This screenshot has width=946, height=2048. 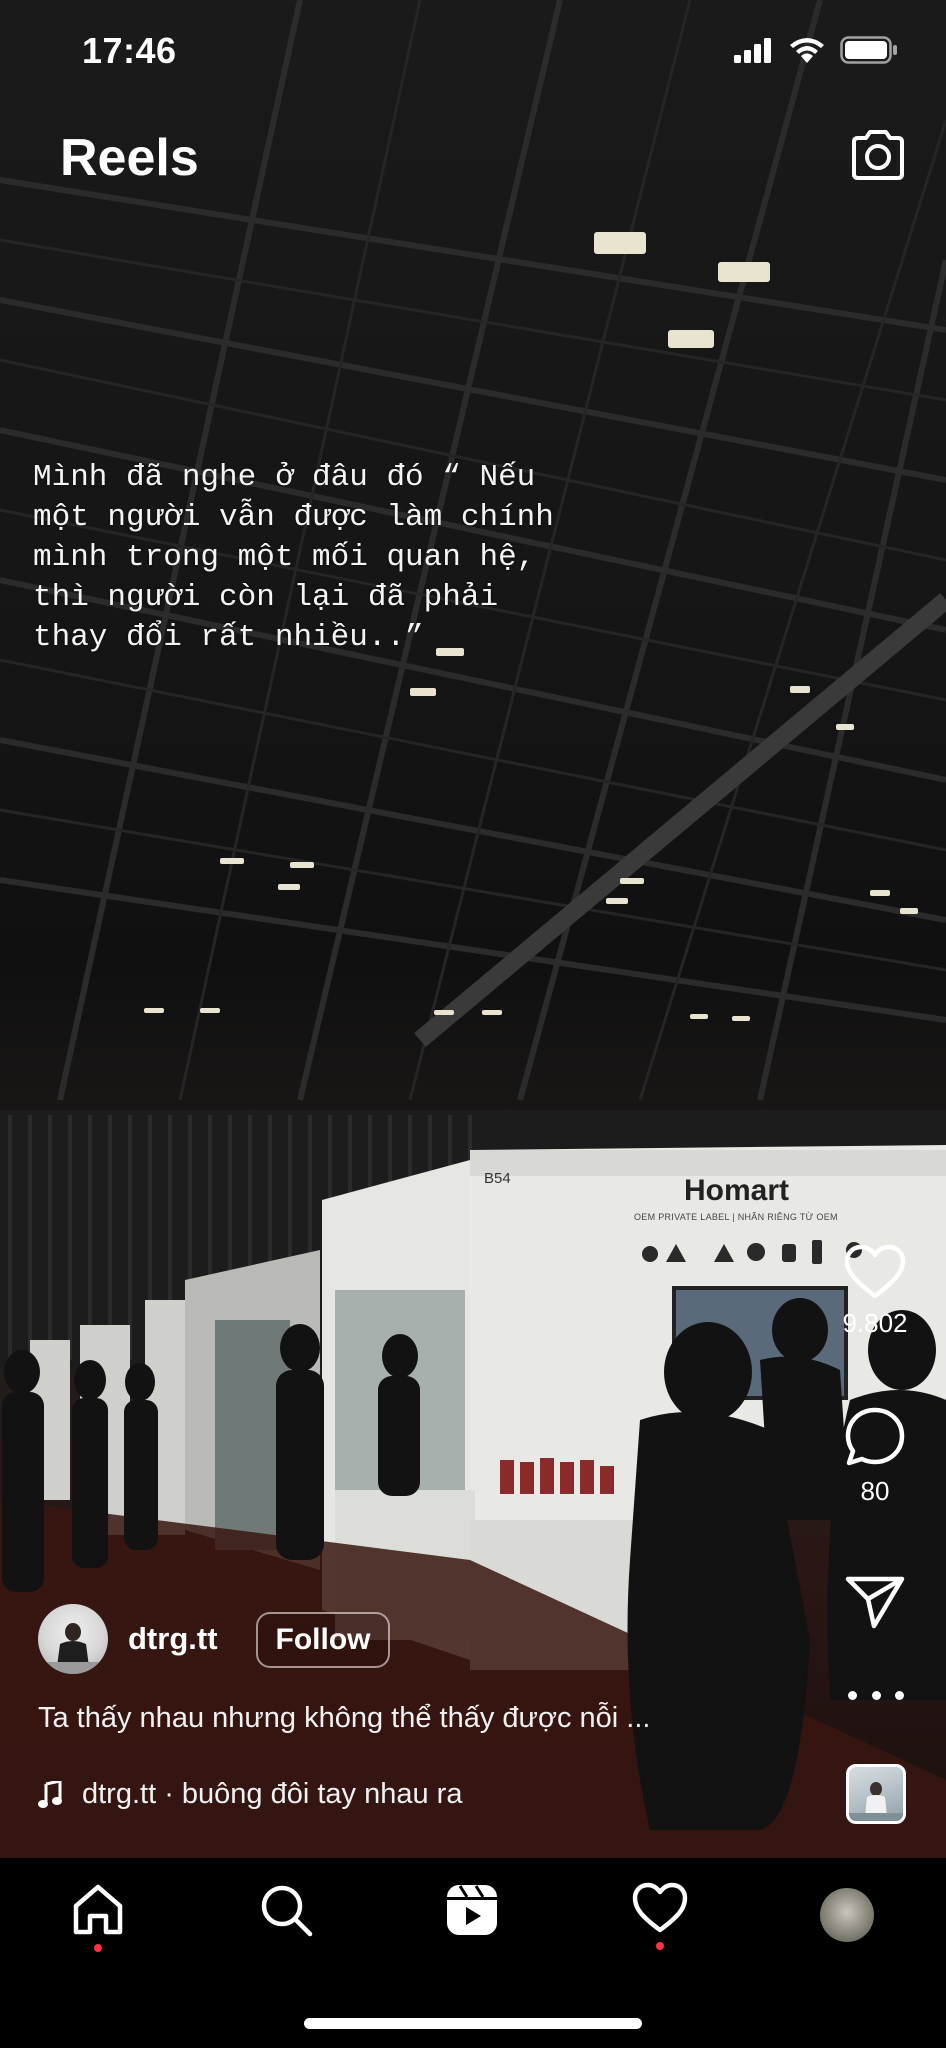 I want to click on nav-home, so click(x=98, y=1927).